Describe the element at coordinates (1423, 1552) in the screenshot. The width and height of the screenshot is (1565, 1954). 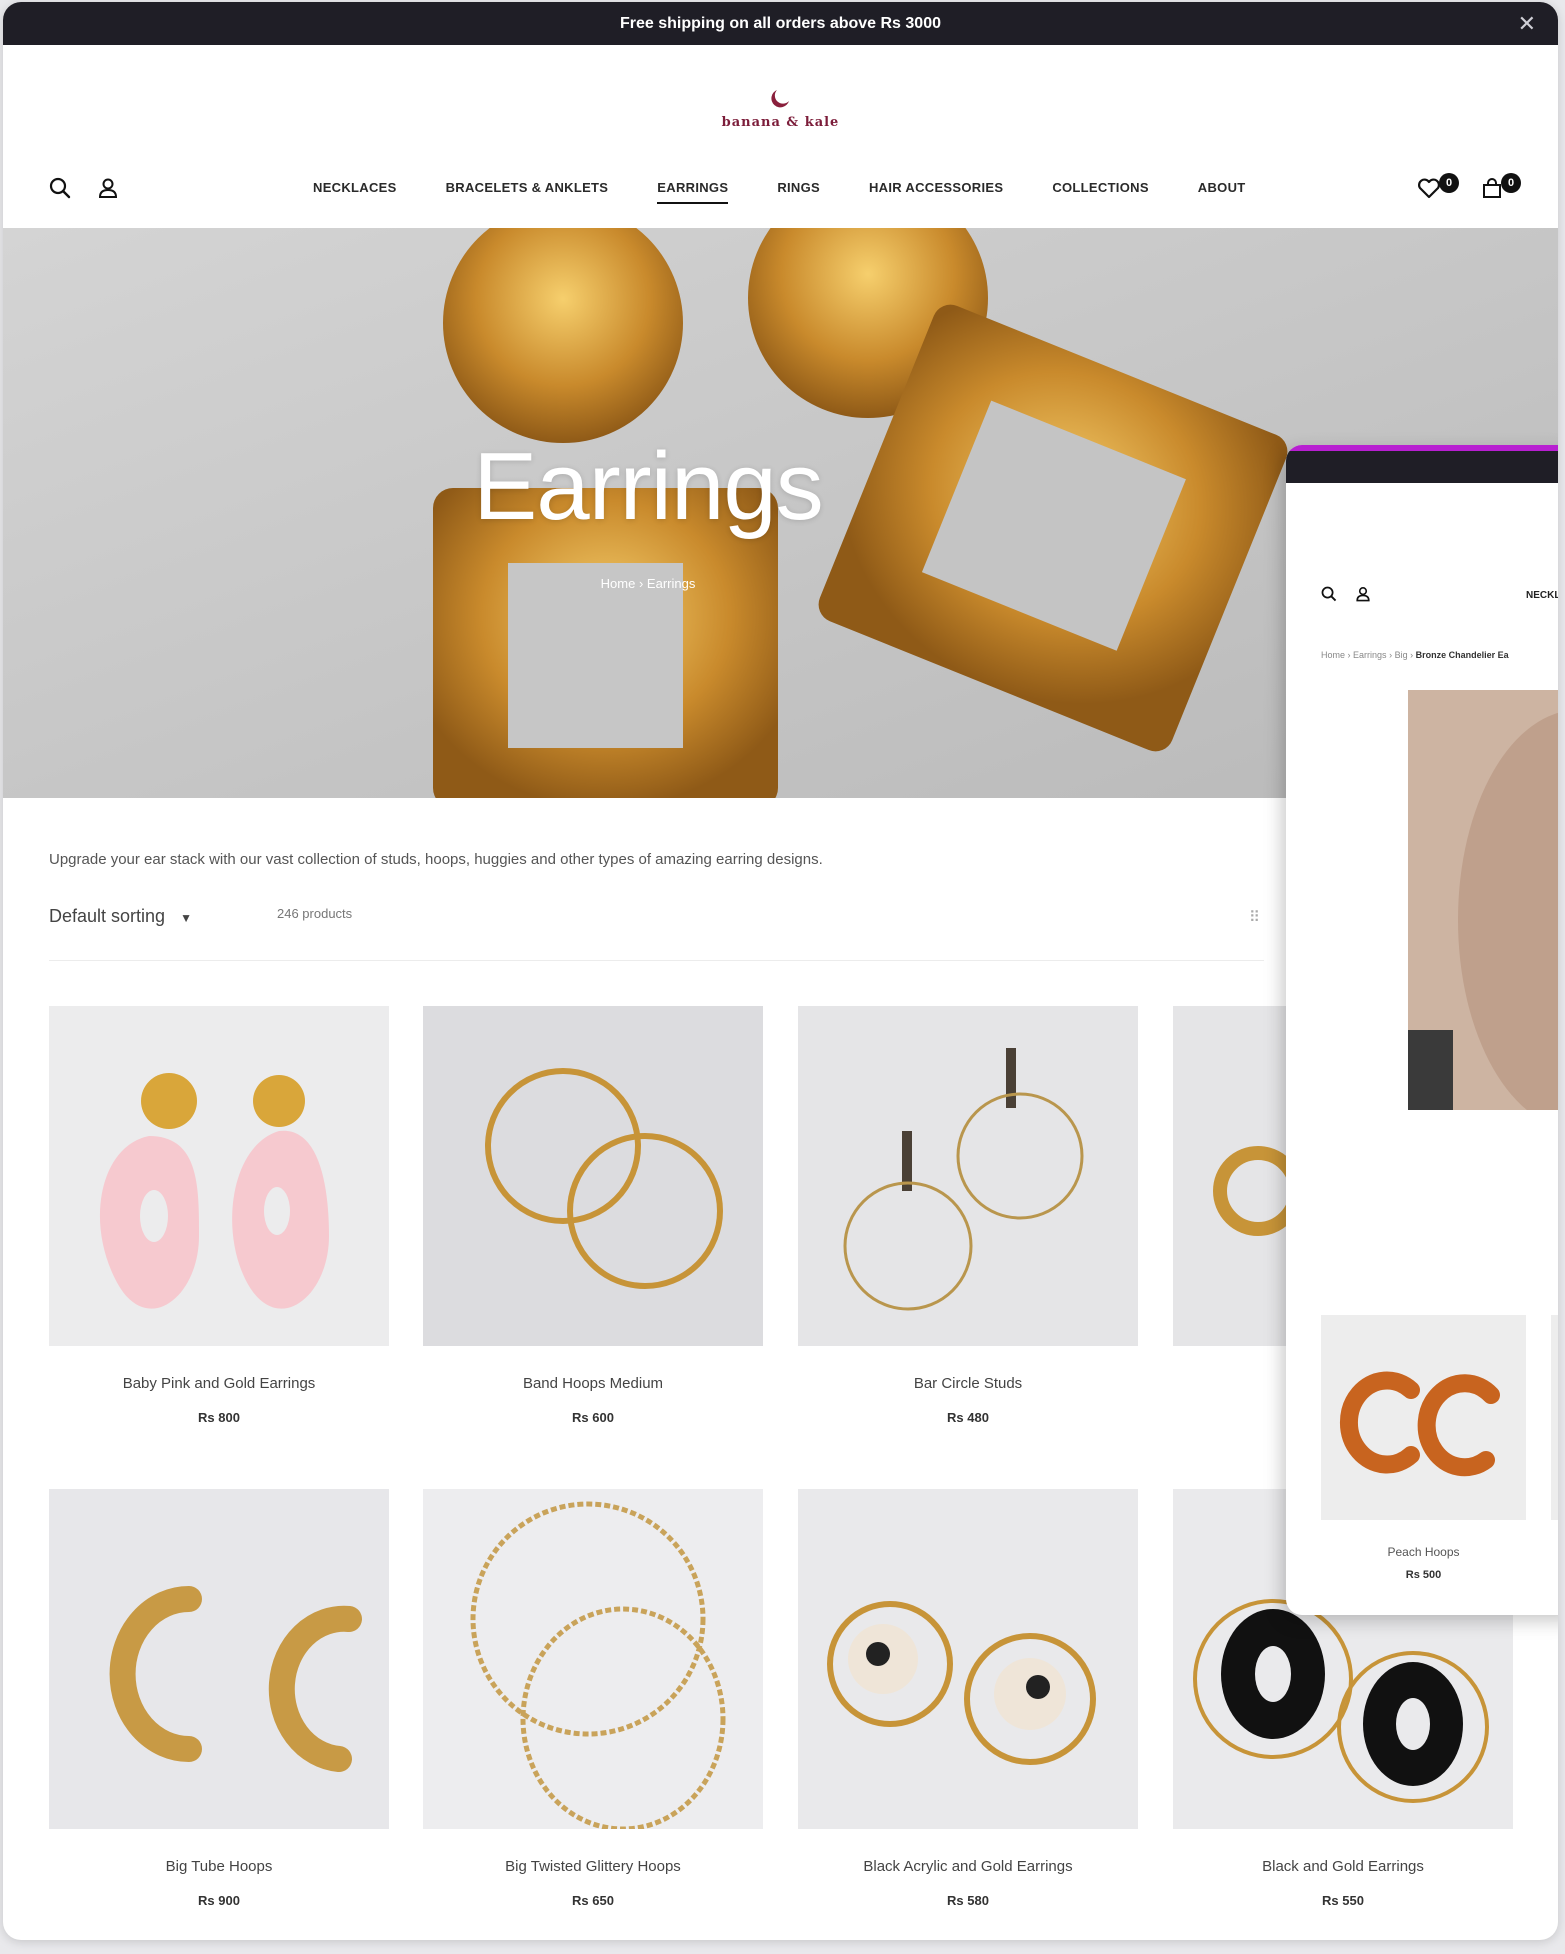
I see `preview-product-name: Peach Hoops` at that location.